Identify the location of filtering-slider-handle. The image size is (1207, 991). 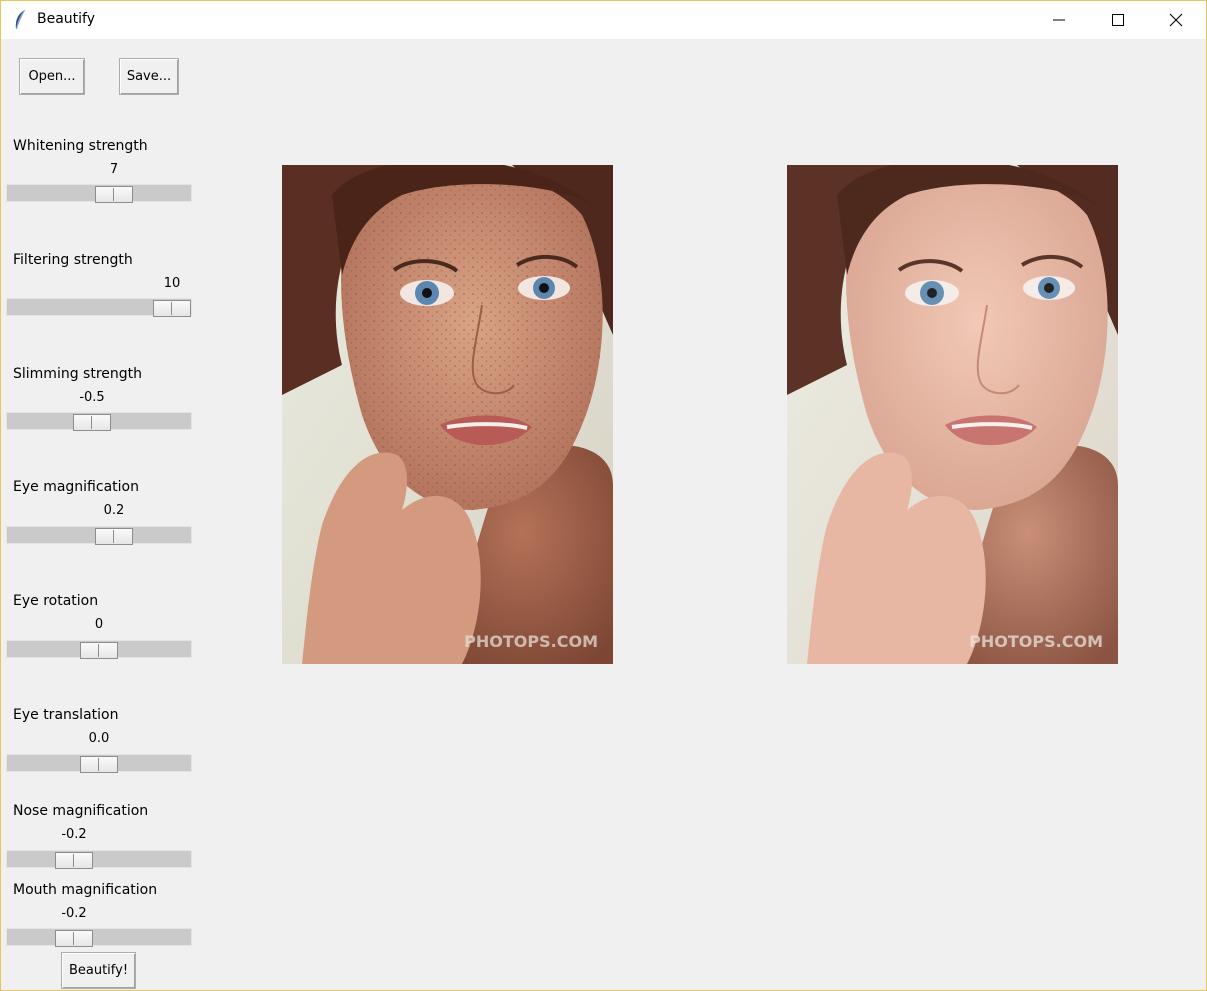
(172, 308).